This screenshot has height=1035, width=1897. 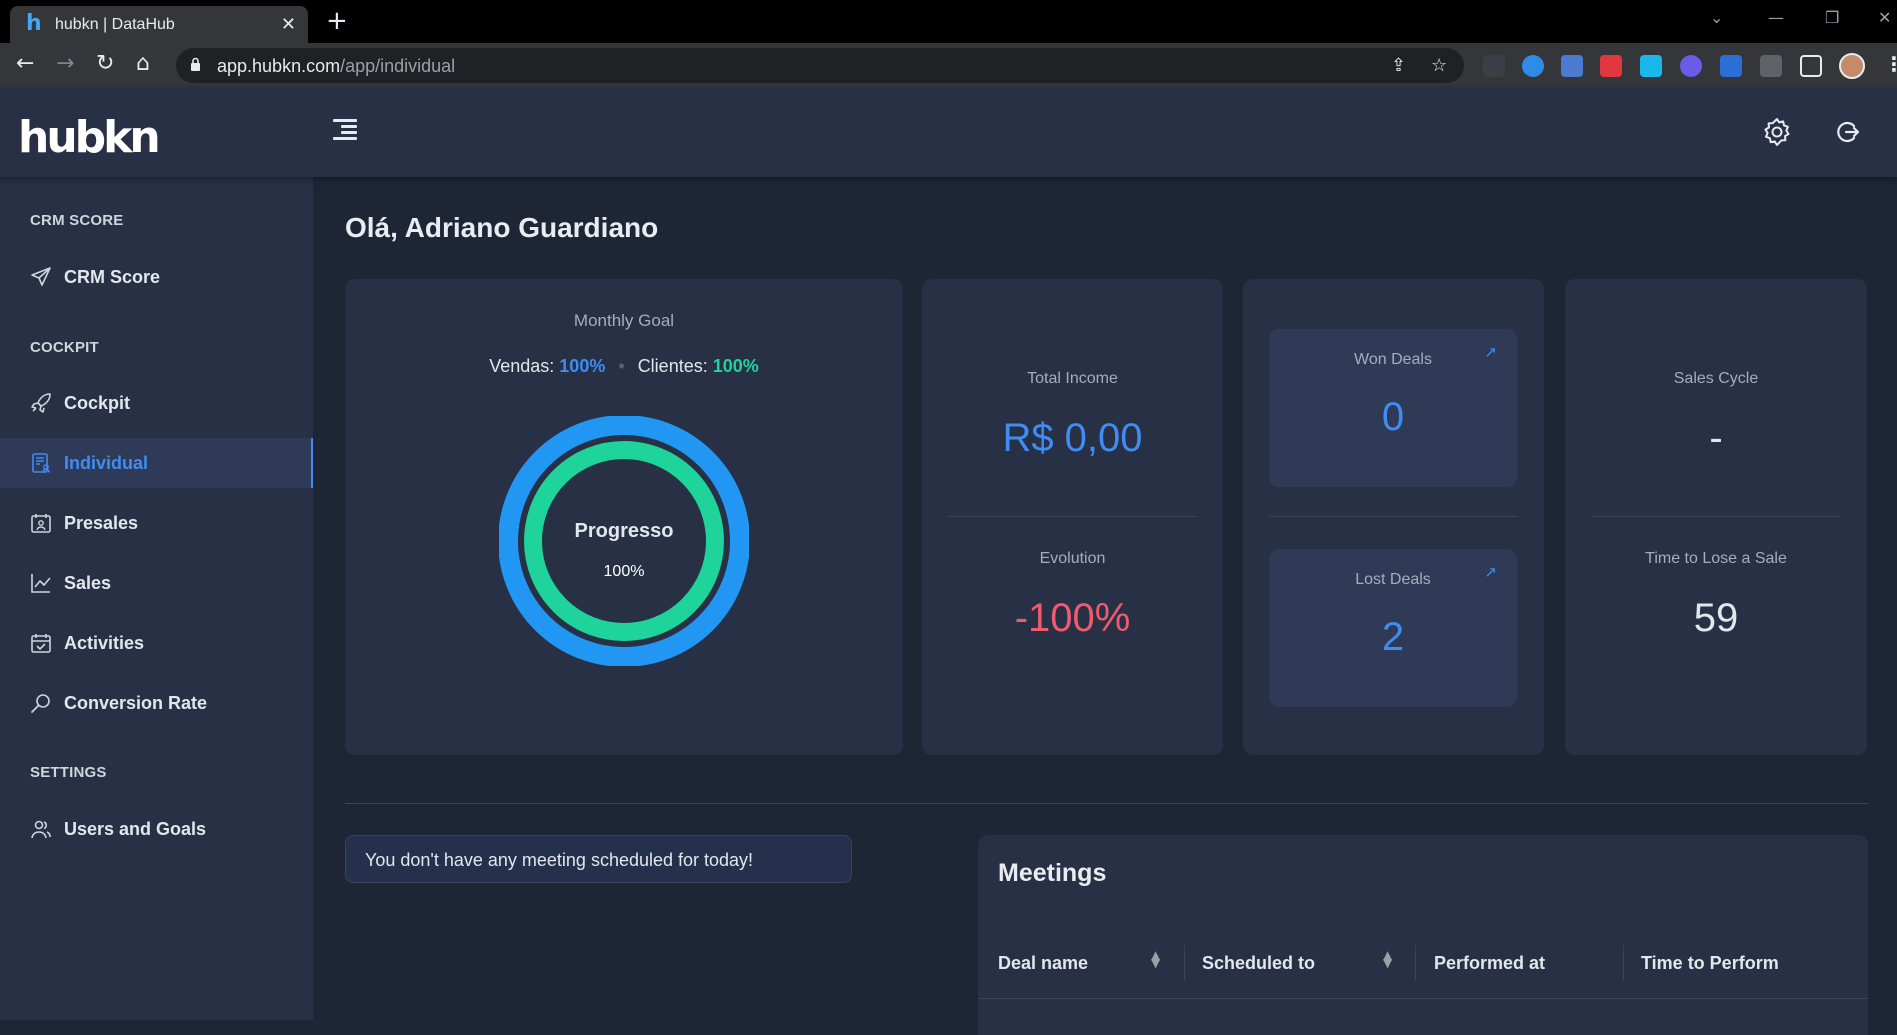 I want to click on sales-cycle-label: Sales Cycle, so click(x=1716, y=378).